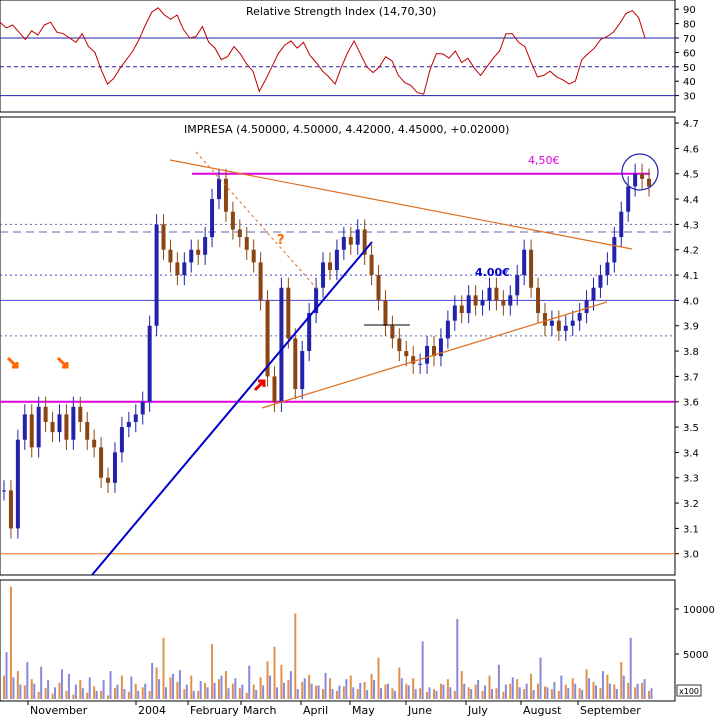  Describe the element at coordinates (542, 710) in the screenshot. I see `date-tick-label: August` at that location.